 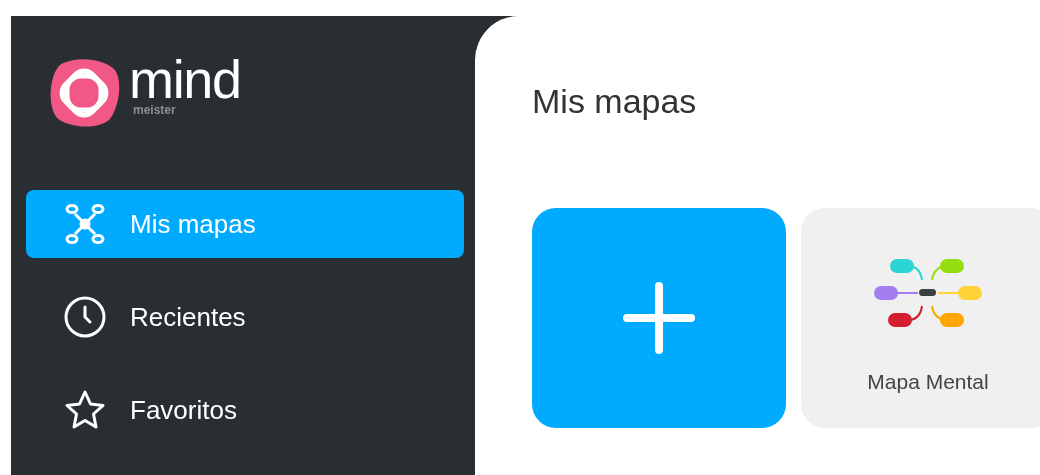 I want to click on plus-icon, so click(x=659, y=317).